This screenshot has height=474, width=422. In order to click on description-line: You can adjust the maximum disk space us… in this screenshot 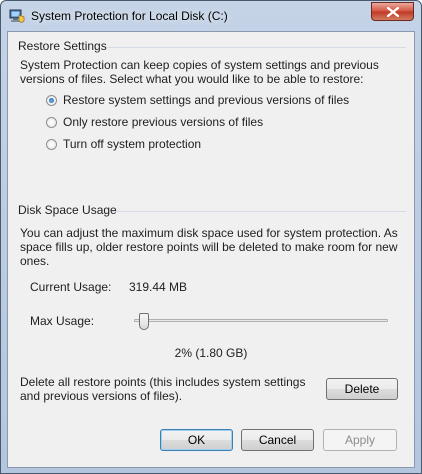, I will do `click(209, 233)`.